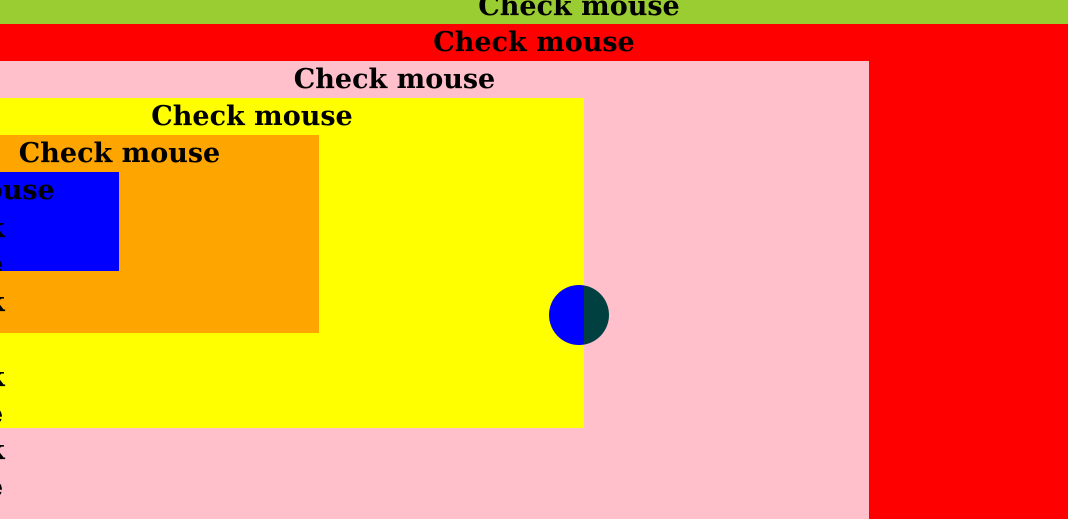  I want to click on pink-fragment-k: k, so click(2, 451).